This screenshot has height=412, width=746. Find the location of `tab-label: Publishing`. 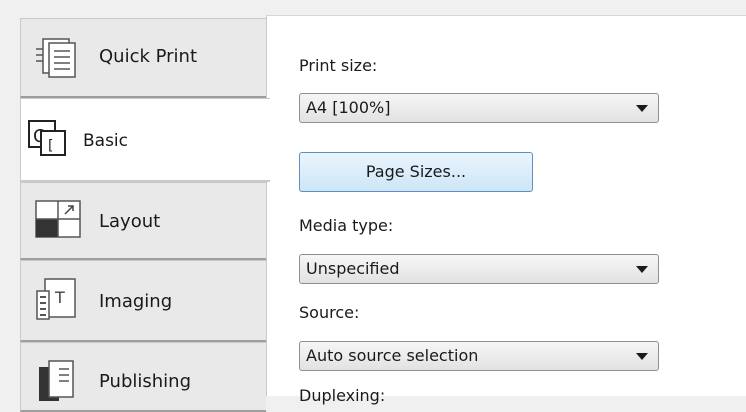

tab-label: Publishing is located at coordinates (145, 381).